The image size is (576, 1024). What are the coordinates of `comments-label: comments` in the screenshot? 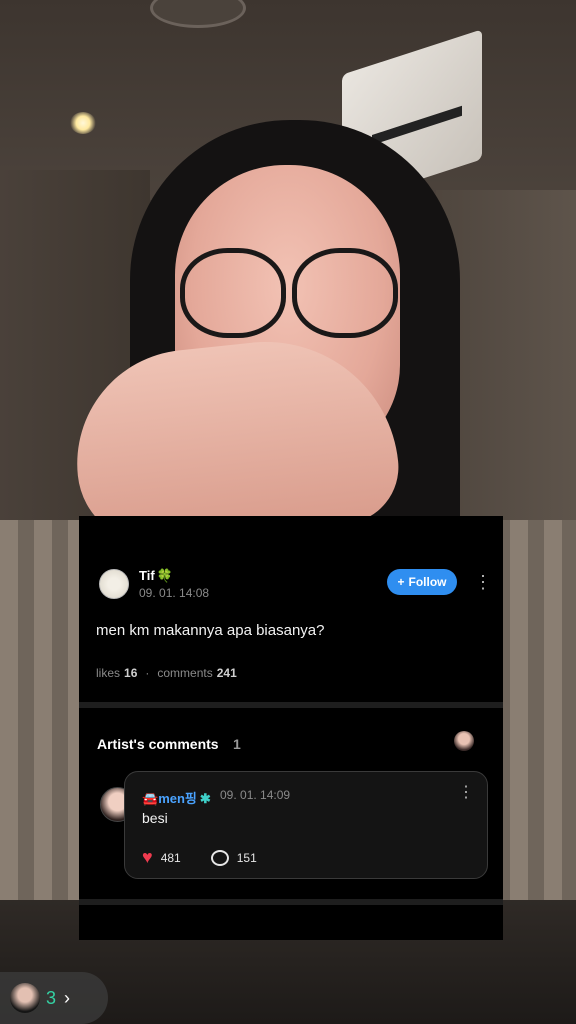 It's located at (185, 673).